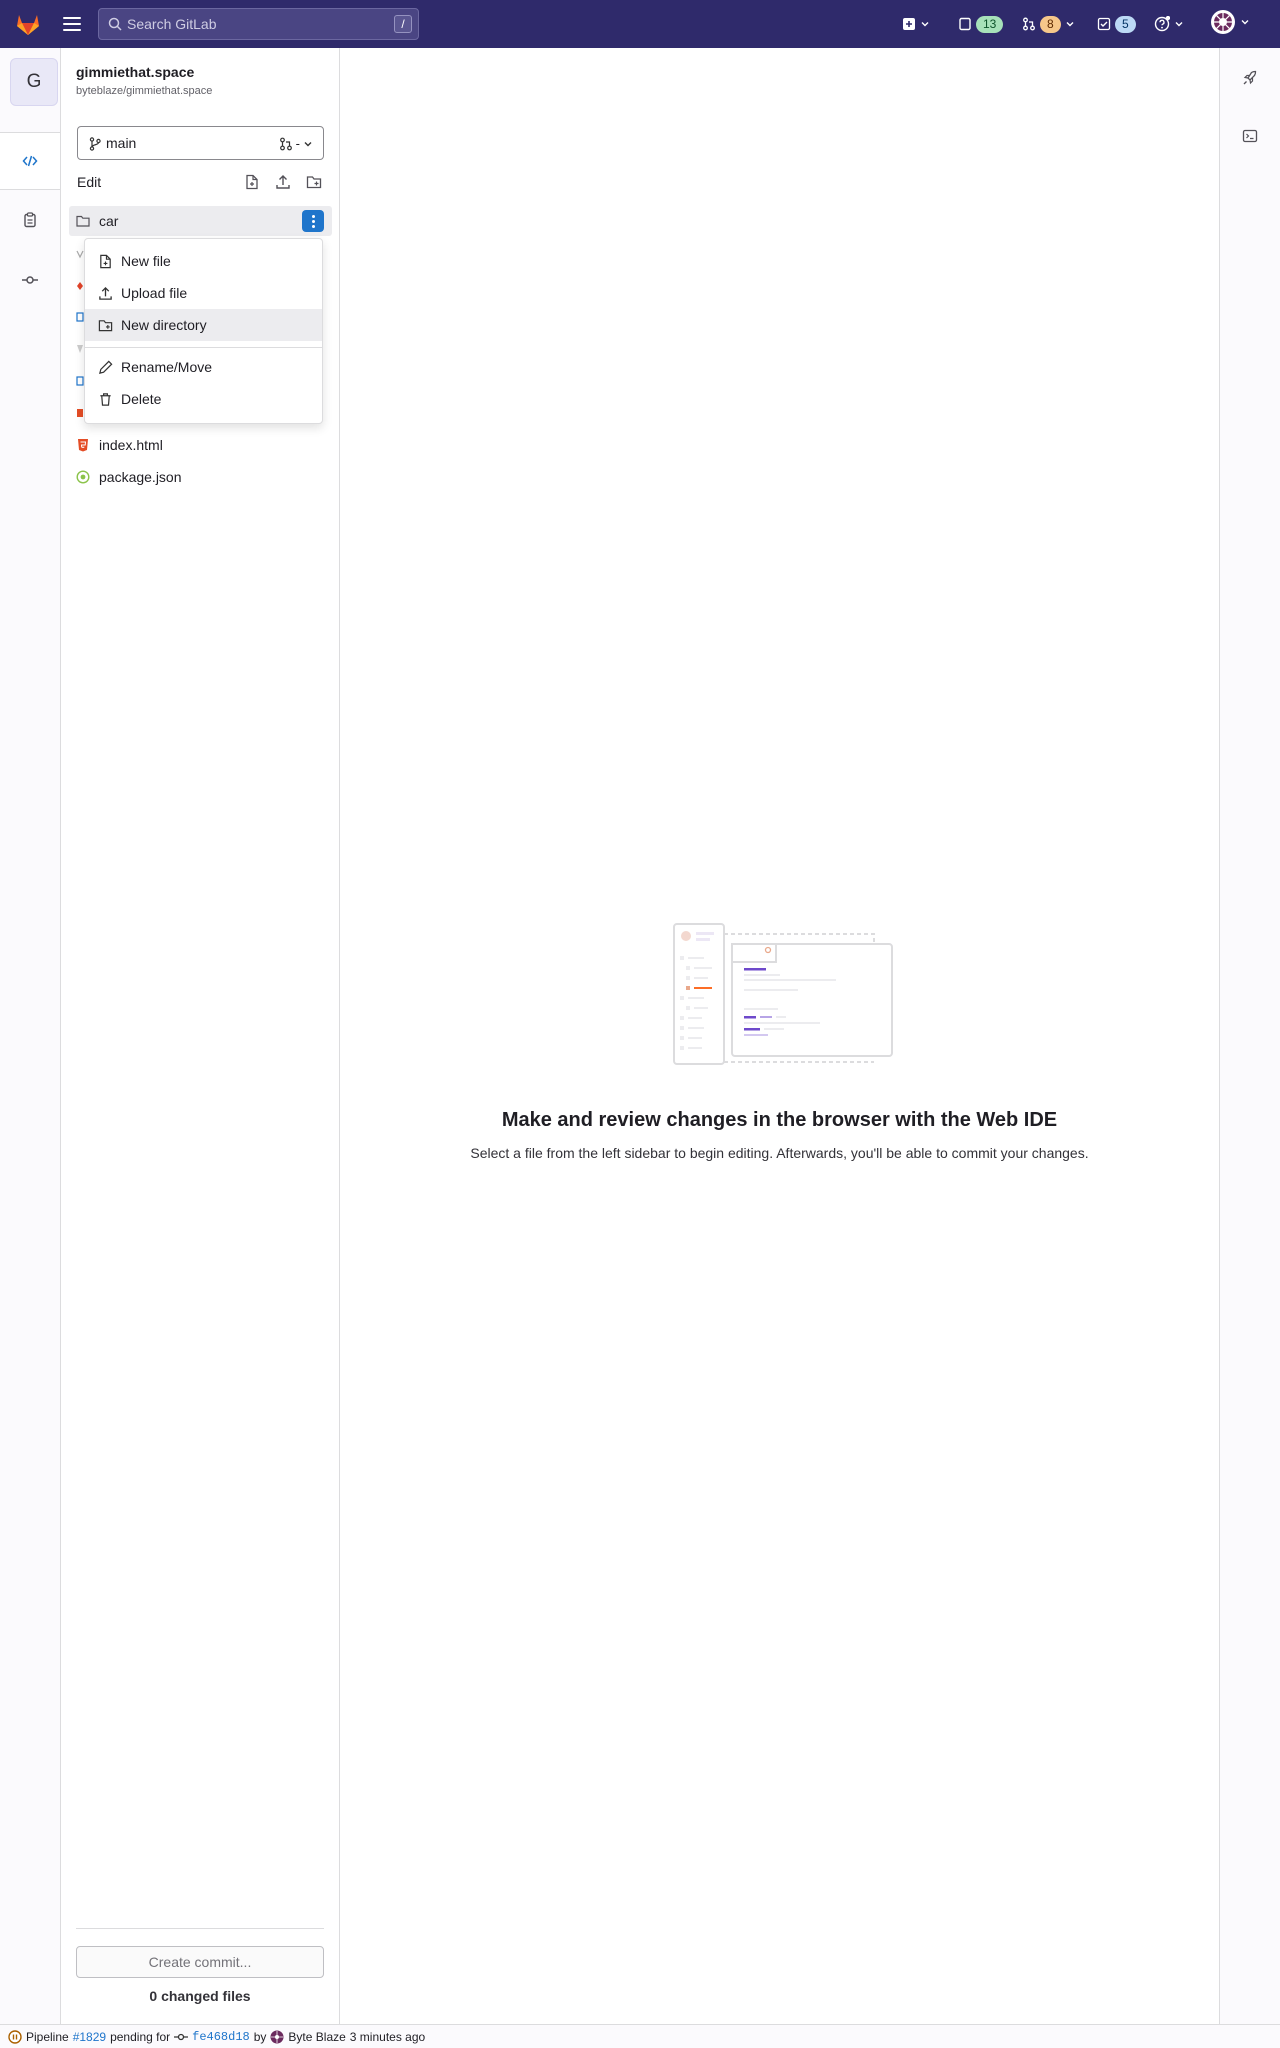 The height and width of the screenshot is (2048, 1280). I want to click on terminal-button, so click(1250, 136).